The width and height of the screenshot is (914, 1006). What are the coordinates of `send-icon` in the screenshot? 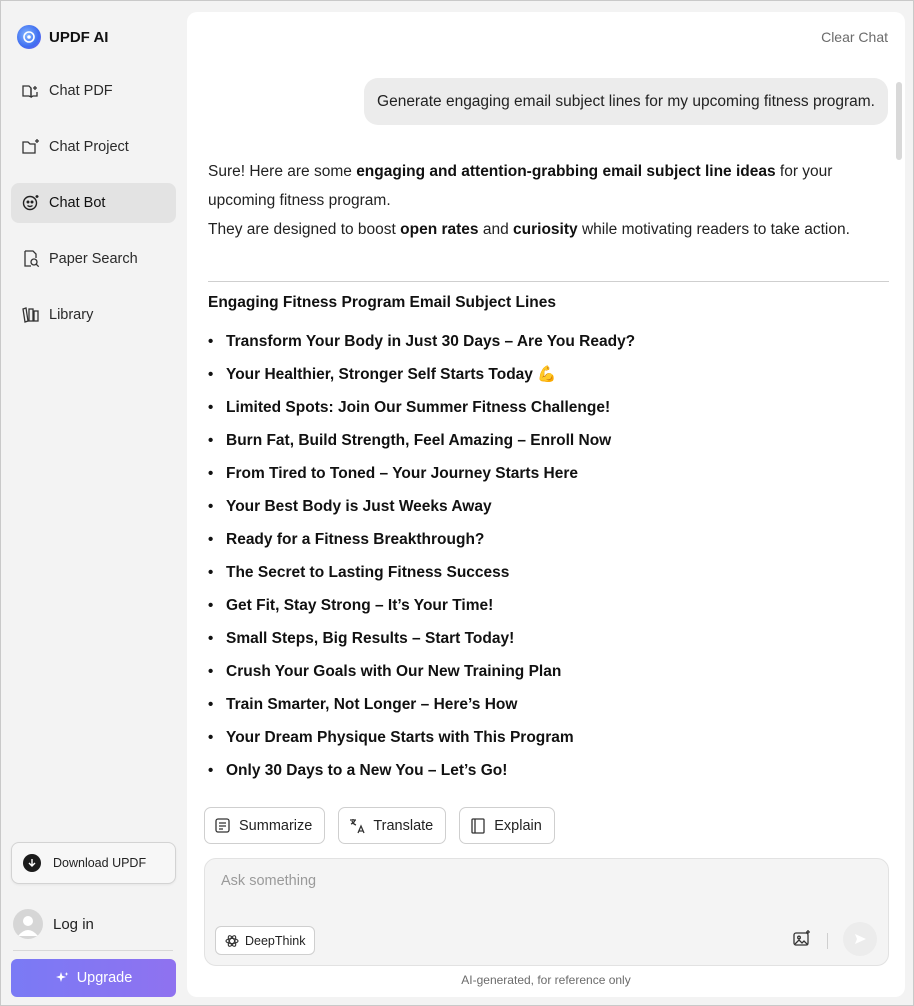 It's located at (860, 939).